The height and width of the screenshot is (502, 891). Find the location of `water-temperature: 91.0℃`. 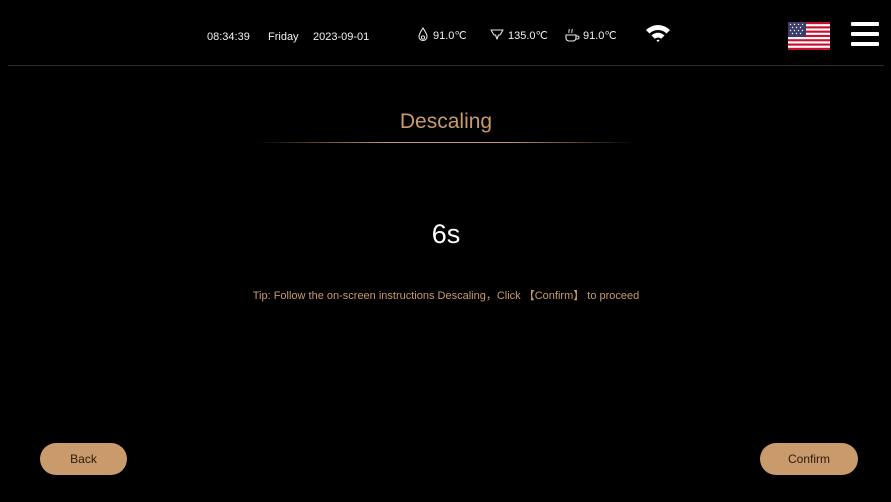

water-temperature: 91.0℃ is located at coordinates (441, 35).